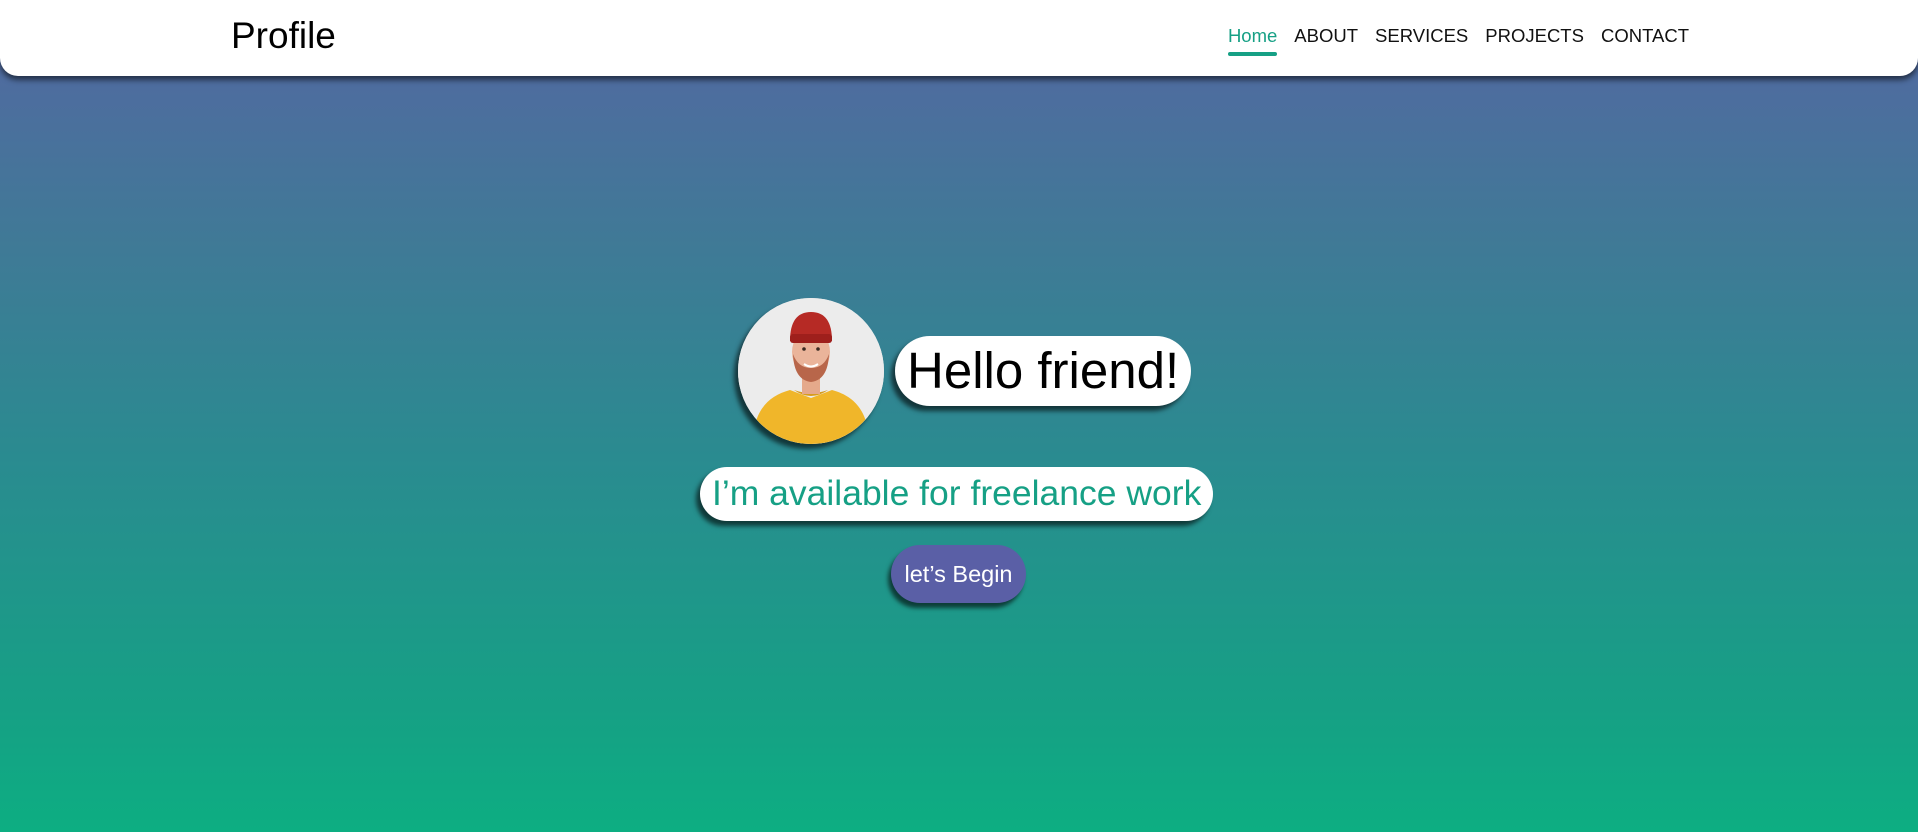 The height and width of the screenshot is (832, 1918). Describe the element at coordinates (1534, 40) in the screenshot. I see `nav-item-projects: PROJECTS` at that location.